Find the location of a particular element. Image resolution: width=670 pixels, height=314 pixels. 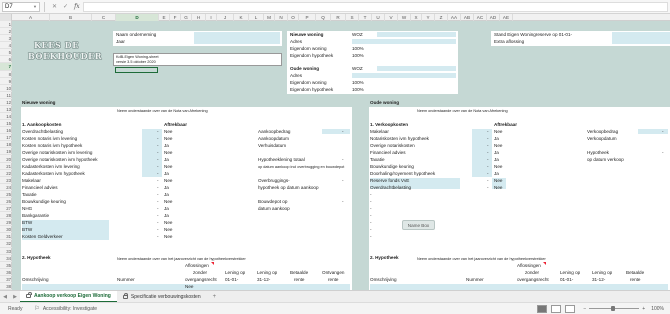

old-home-address-input is located at coordinates (404, 75).